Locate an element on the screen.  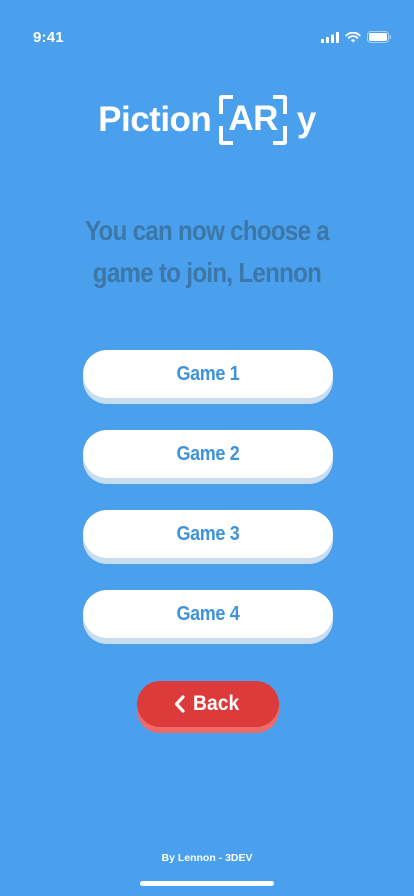
logo-suffix: y is located at coordinates (306, 119).